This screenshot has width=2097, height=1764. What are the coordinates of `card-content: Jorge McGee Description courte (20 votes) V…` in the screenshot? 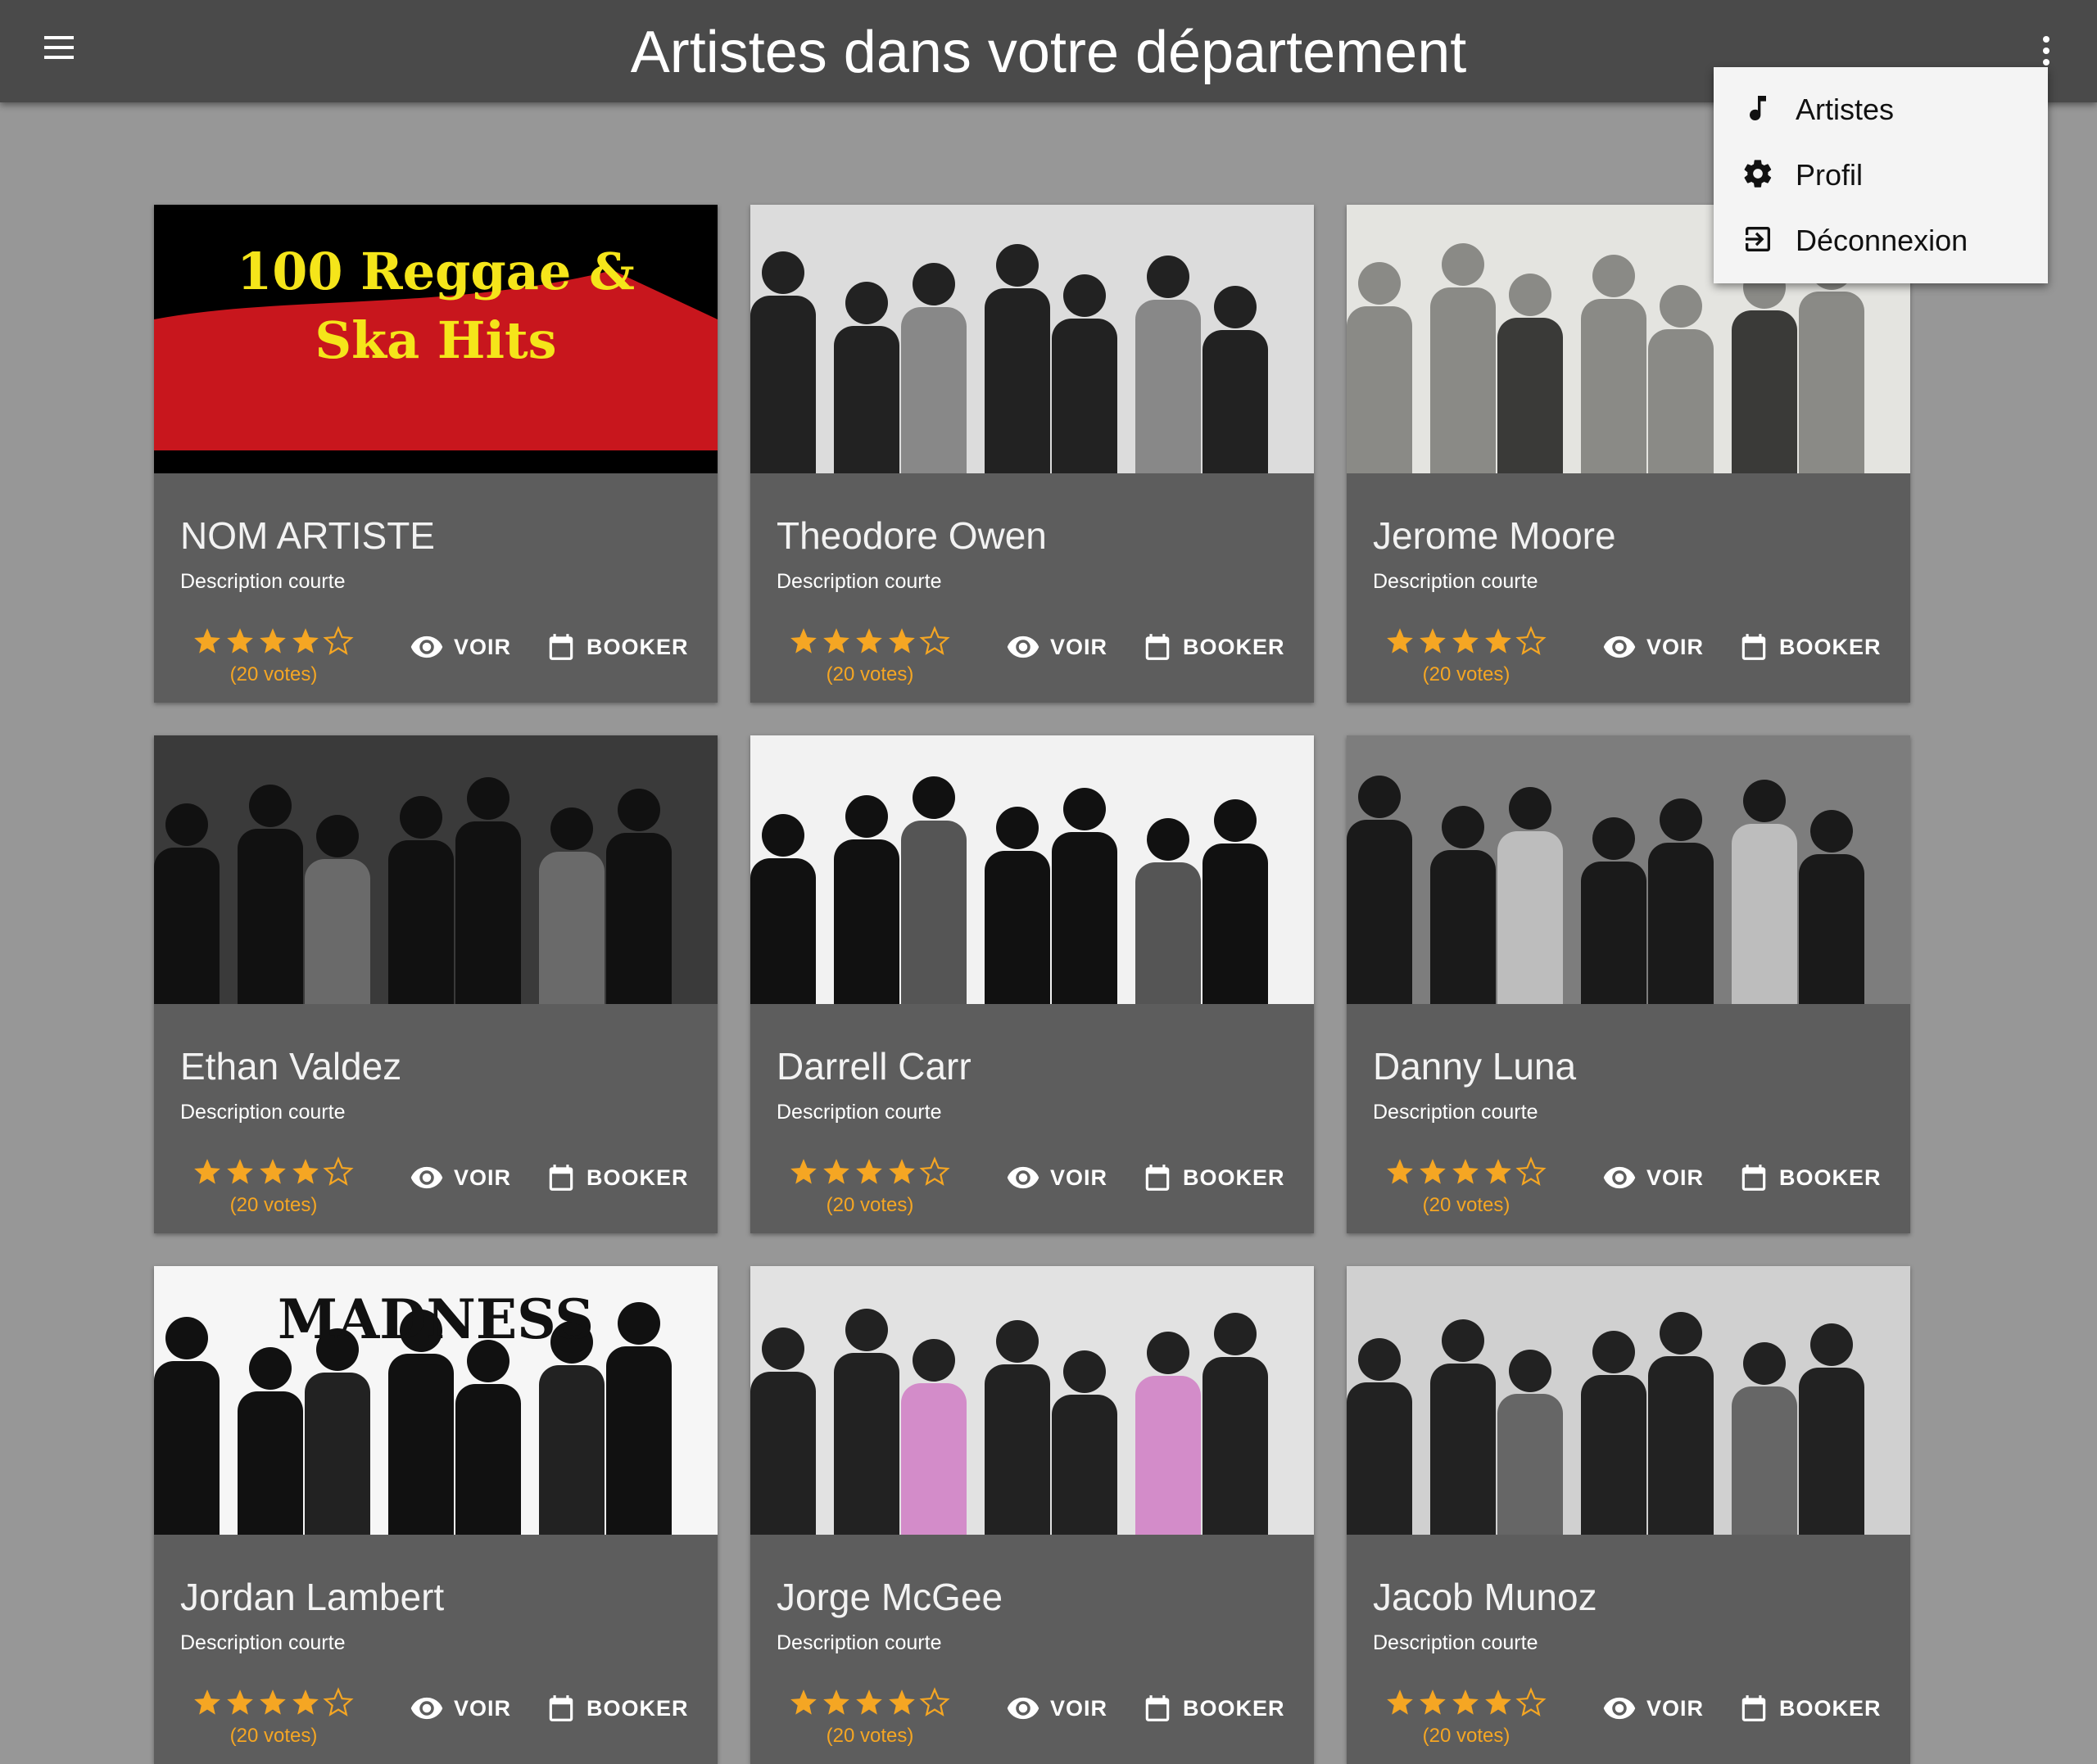 It's located at (1032, 1649).